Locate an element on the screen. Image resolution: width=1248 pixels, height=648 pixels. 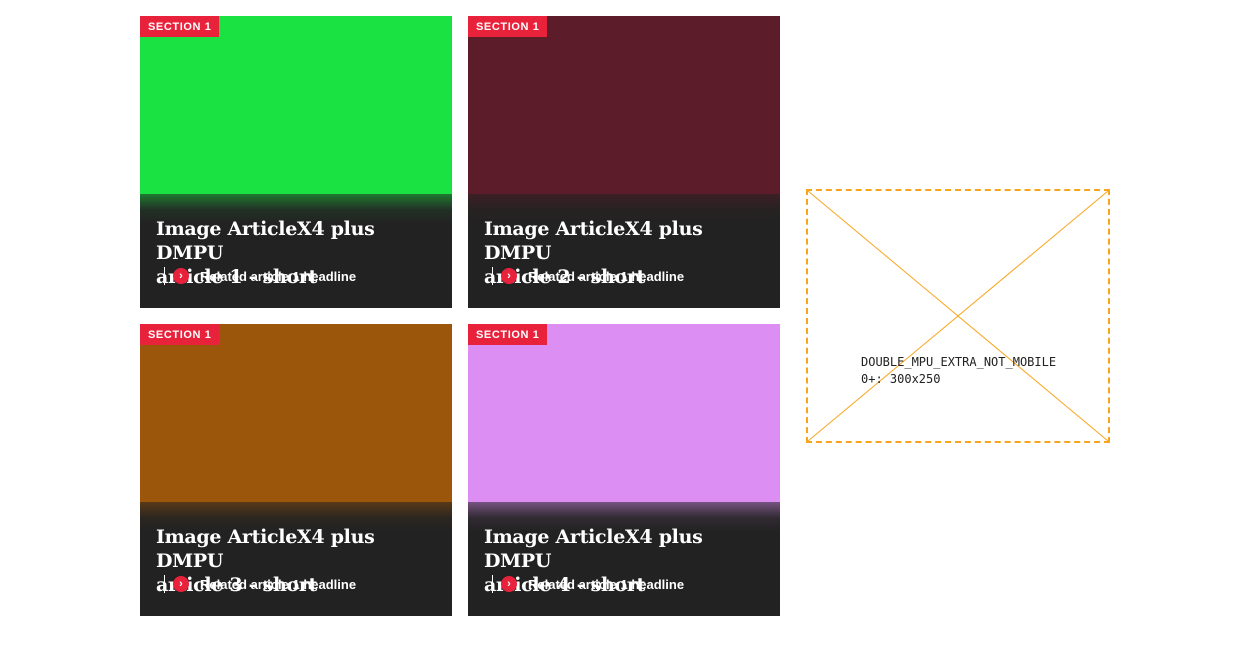
ad-slot-name: DOUBLE_MPU_EXTRA_NOT_MOBILE is located at coordinates (959, 362).